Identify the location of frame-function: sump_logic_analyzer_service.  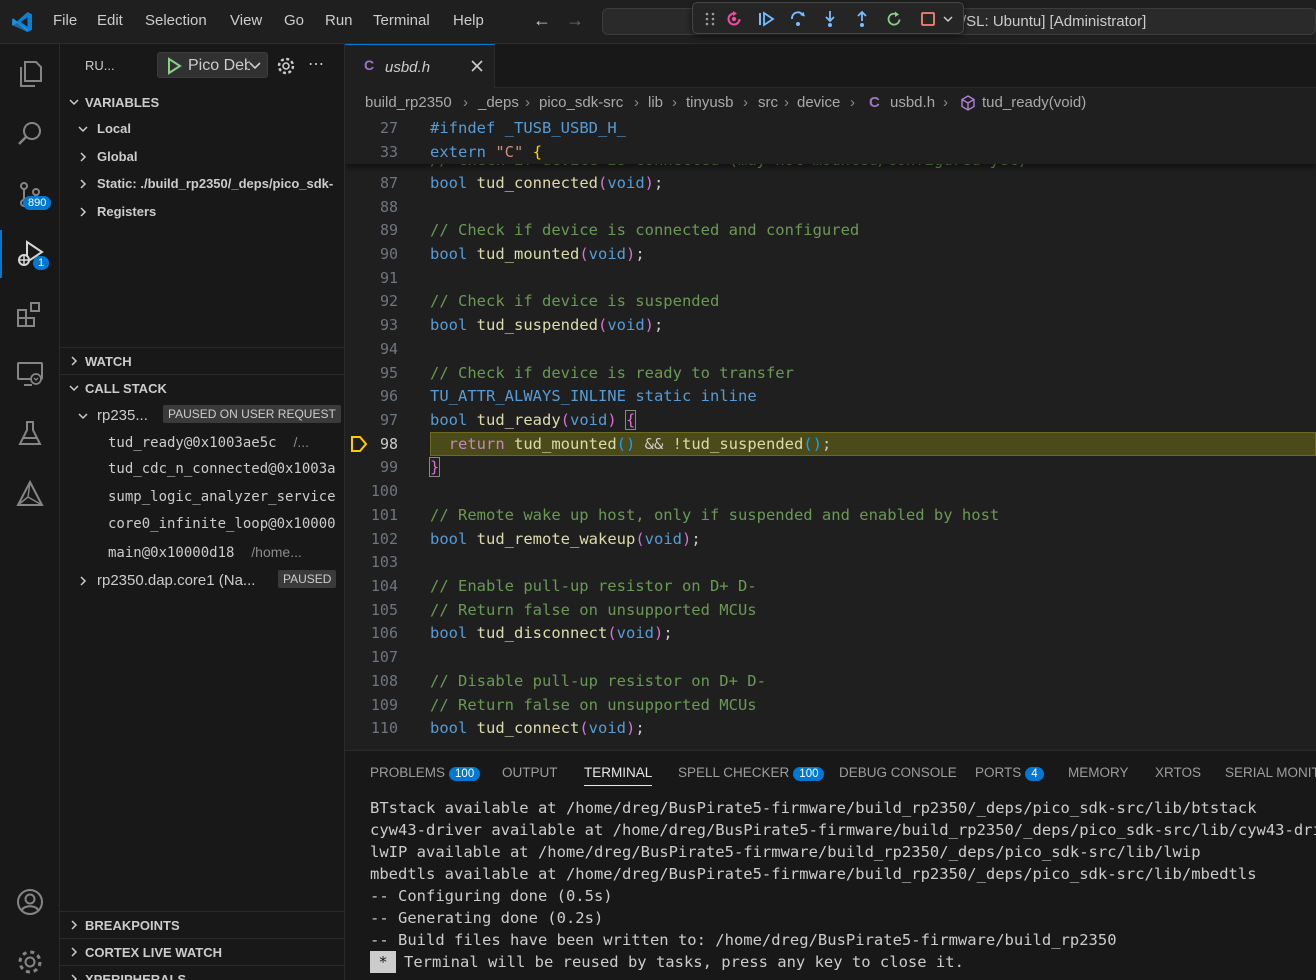
(222, 497).